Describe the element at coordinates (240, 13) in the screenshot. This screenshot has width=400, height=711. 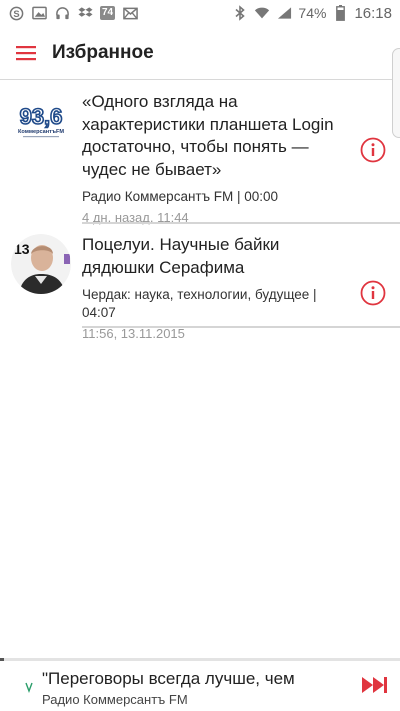
I see `bluetooth-icon` at that location.